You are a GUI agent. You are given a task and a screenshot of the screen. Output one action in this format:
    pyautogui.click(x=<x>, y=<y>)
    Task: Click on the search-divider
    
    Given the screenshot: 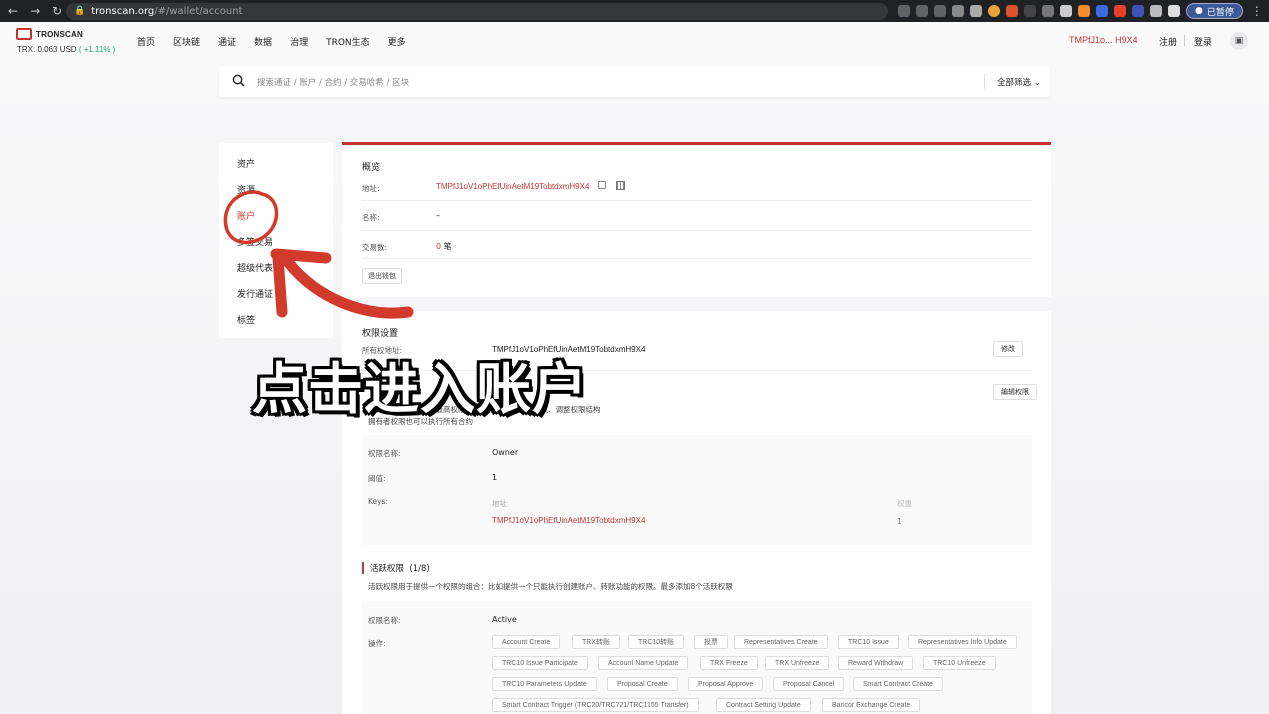 What is the action you would take?
    pyautogui.click(x=984, y=81)
    